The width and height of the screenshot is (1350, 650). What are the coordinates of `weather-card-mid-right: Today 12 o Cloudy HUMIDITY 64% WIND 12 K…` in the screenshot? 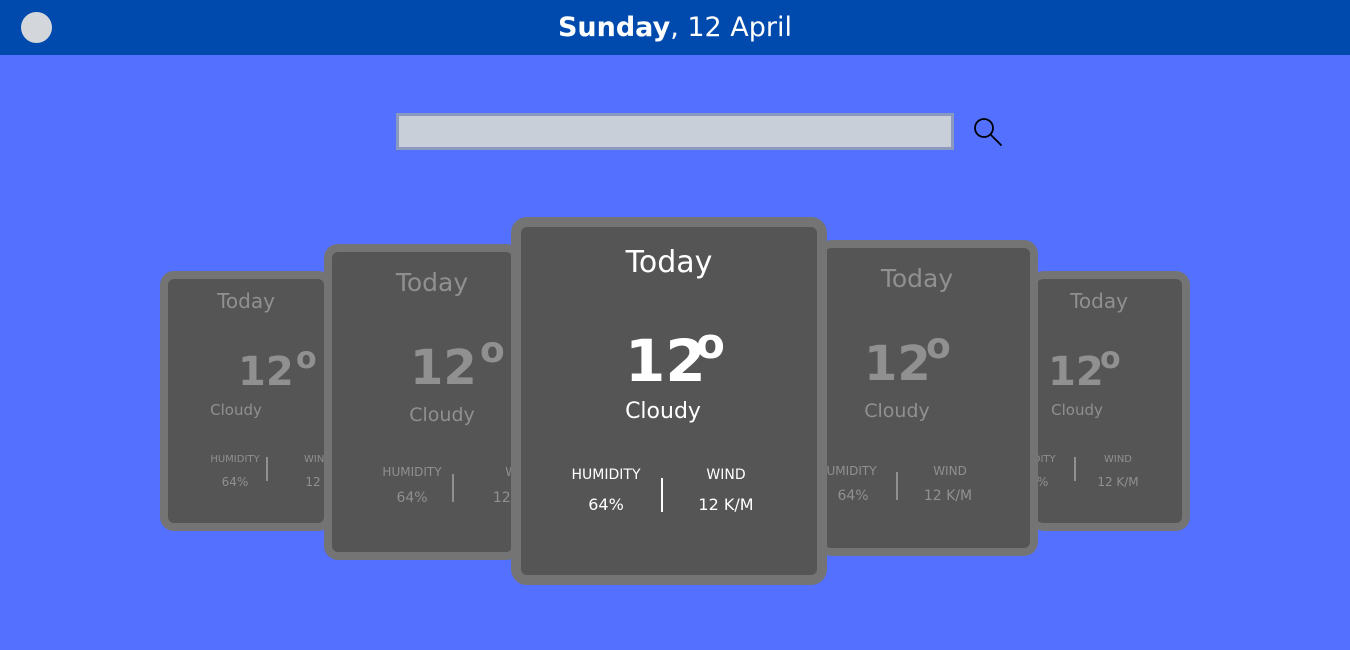 It's located at (928, 398).